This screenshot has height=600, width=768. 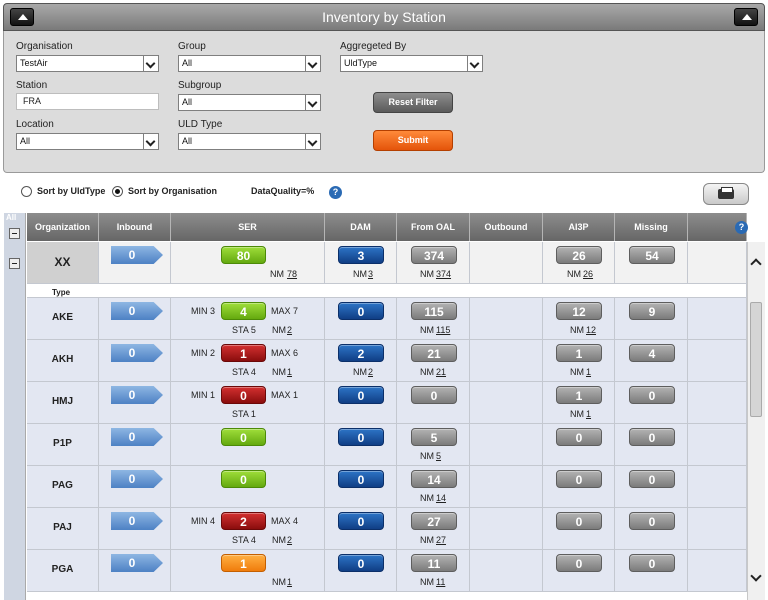 What do you see at coordinates (413, 102) in the screenshot?
I see `reset-filter-button: Reset Filter` at bounding box center [413, 102].